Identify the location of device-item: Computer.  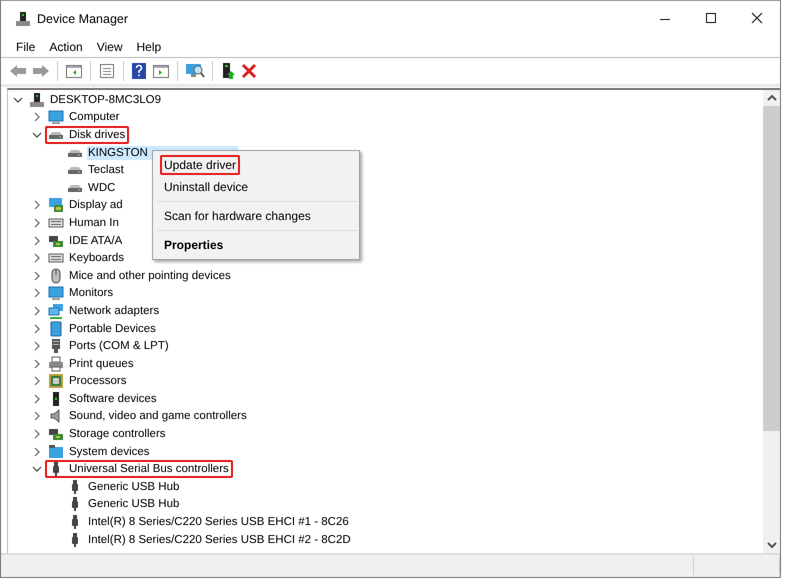
(94, 117).